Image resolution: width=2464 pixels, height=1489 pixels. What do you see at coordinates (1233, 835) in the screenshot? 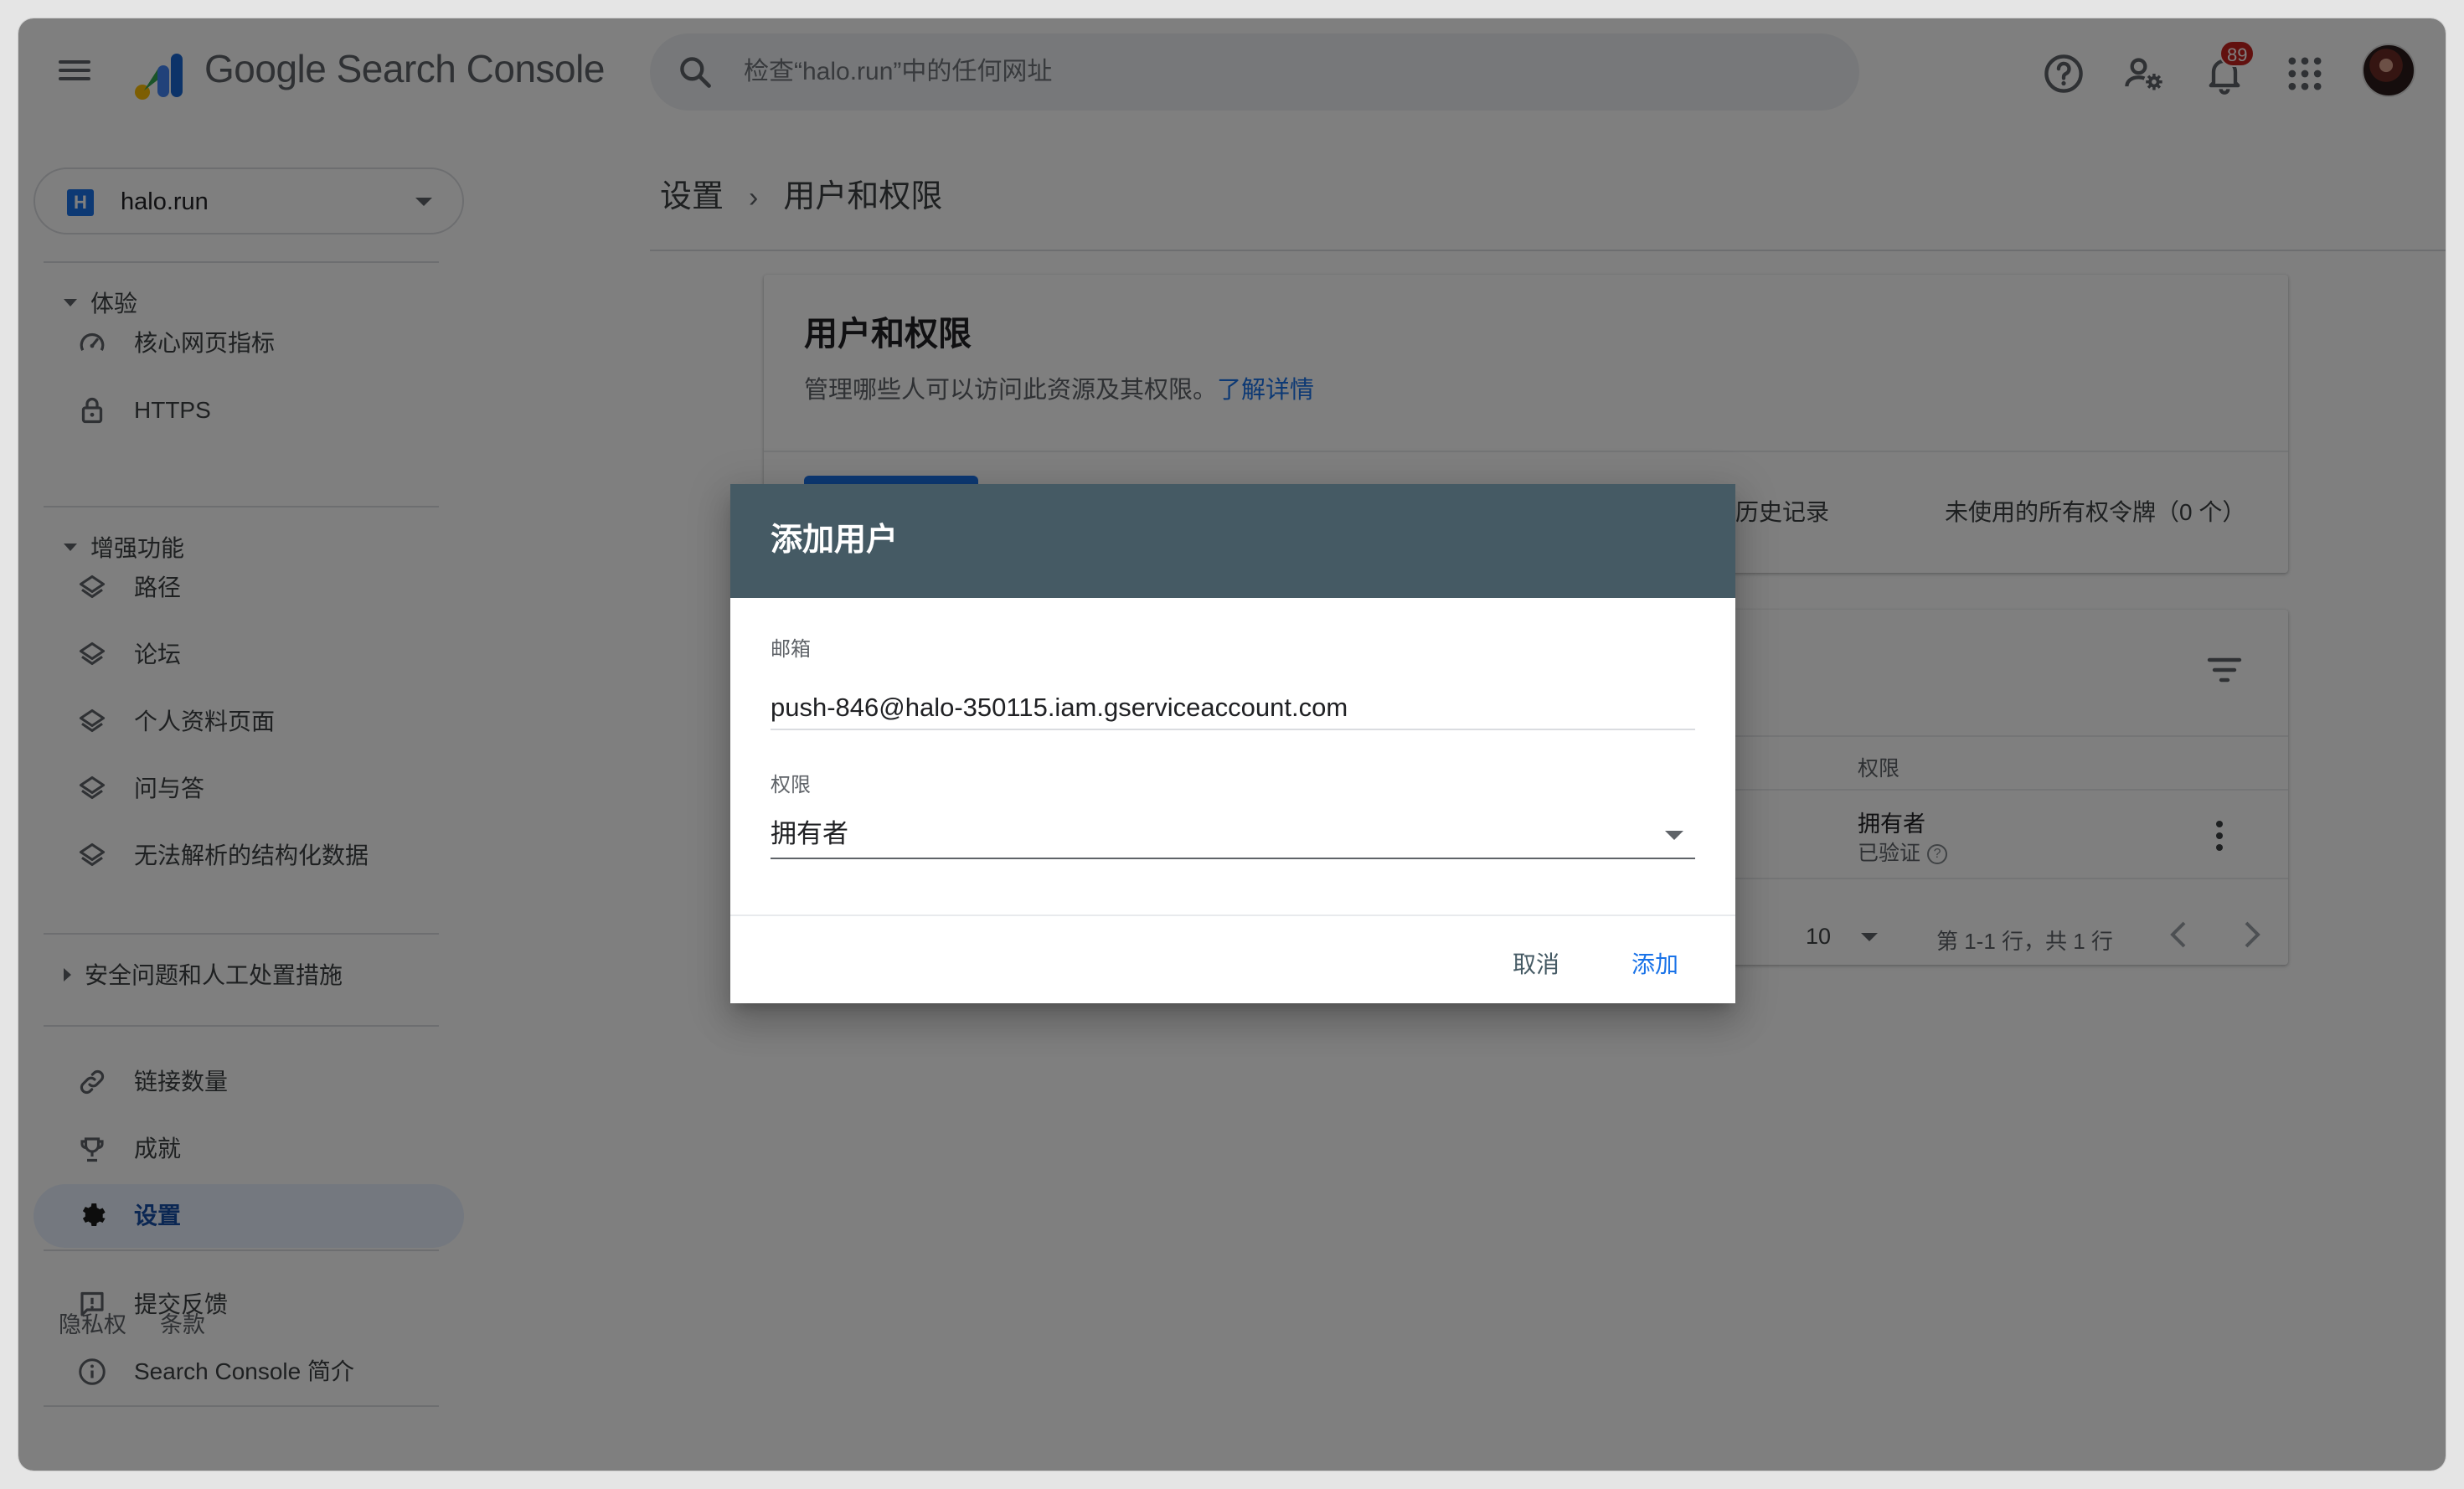
I see `permission-select: 拥有者` at bounding box center [1233, 835].